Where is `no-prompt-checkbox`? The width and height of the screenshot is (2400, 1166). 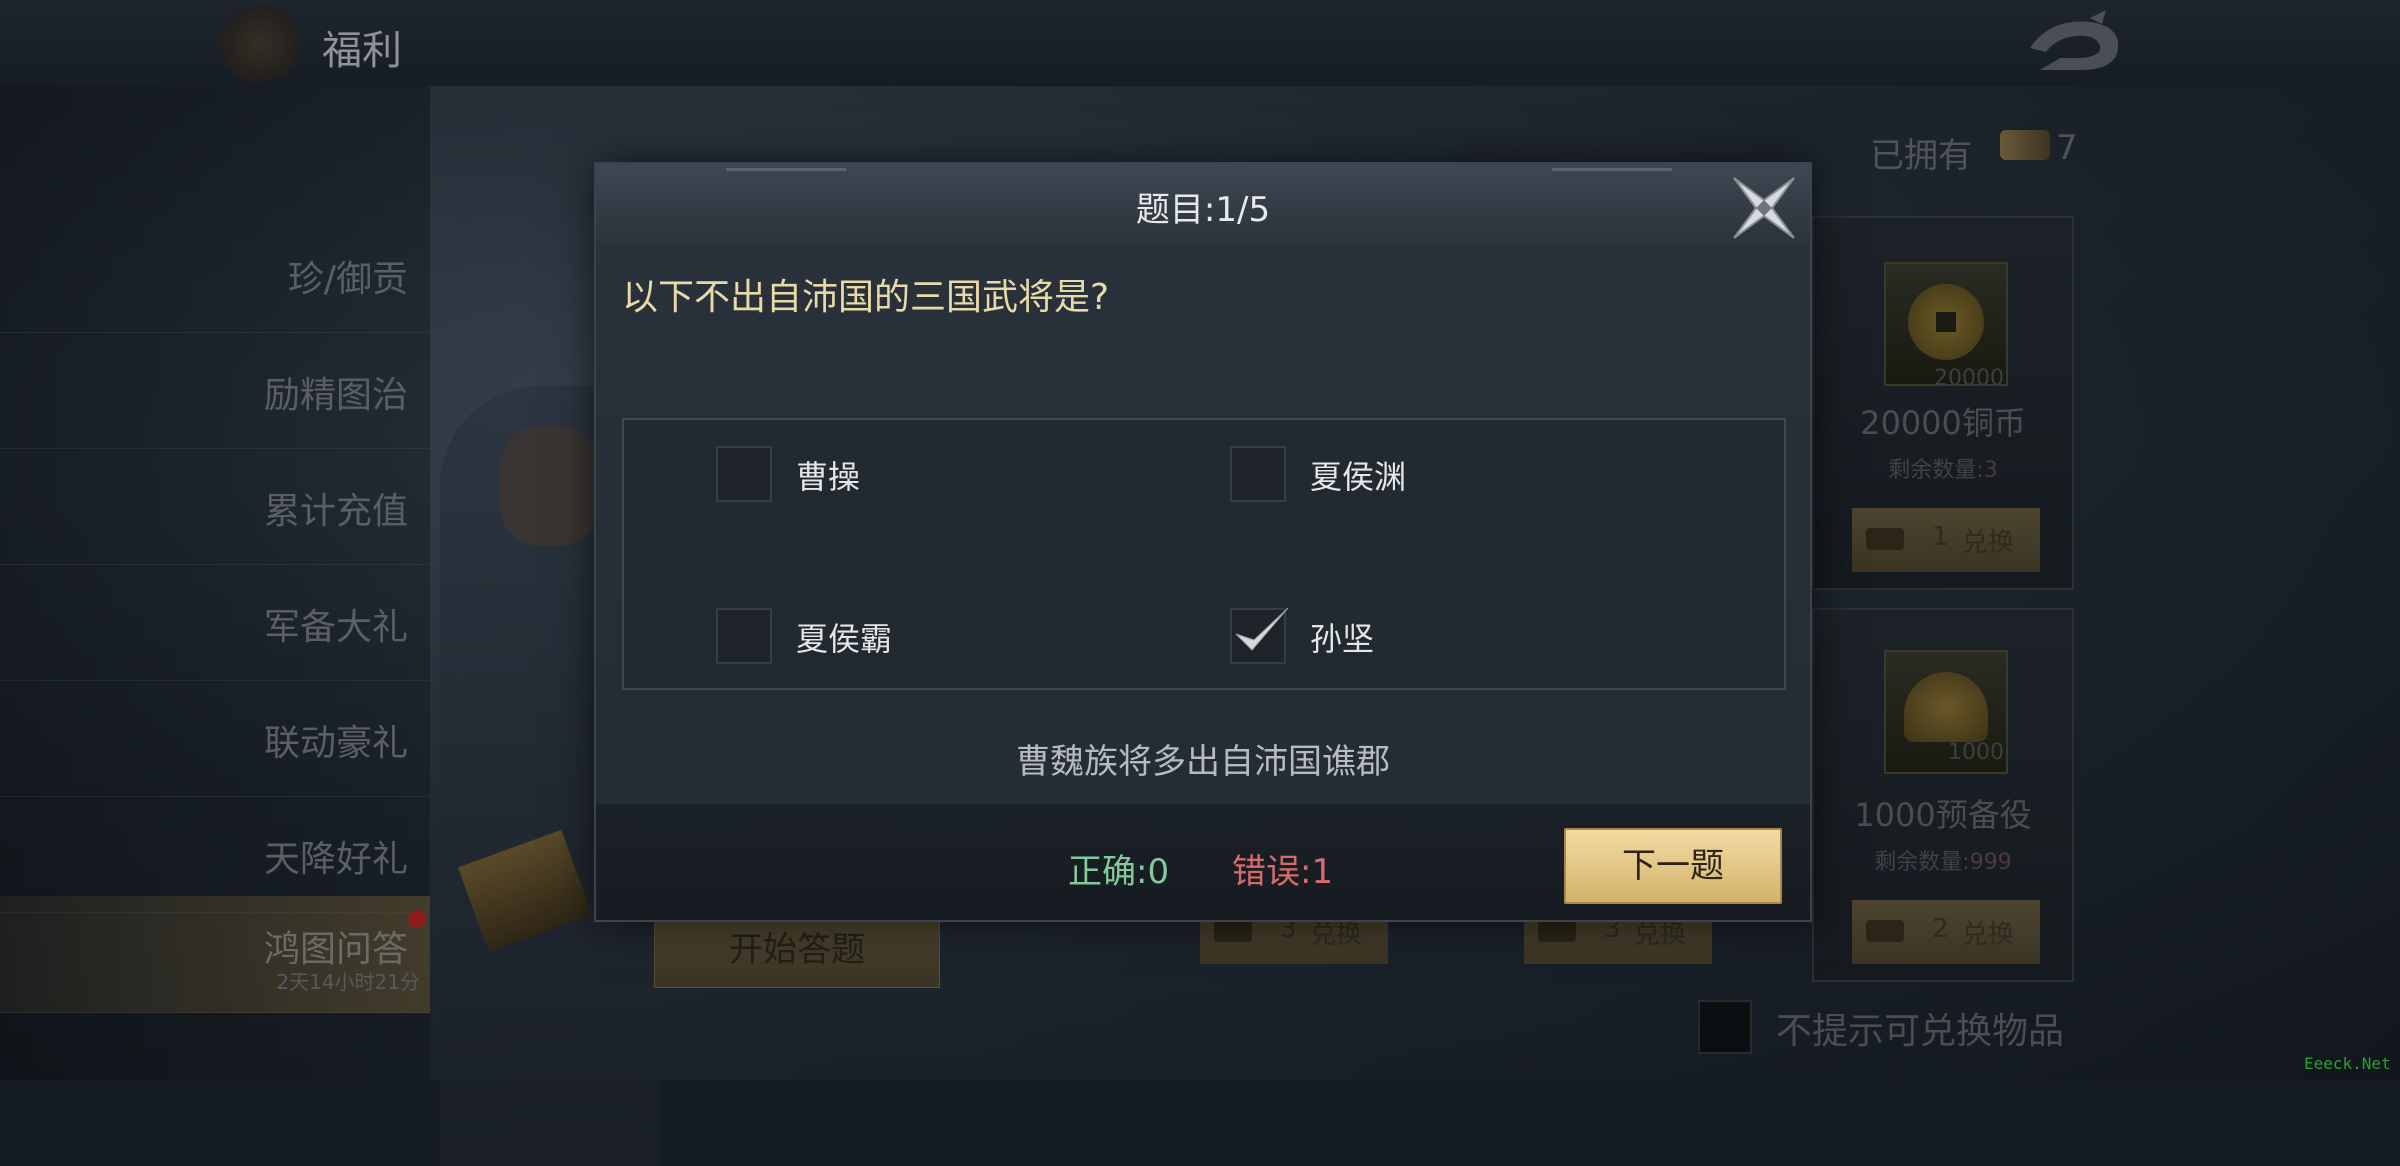 no-prompt-checkbox is located at coordinates (1725, 1027).